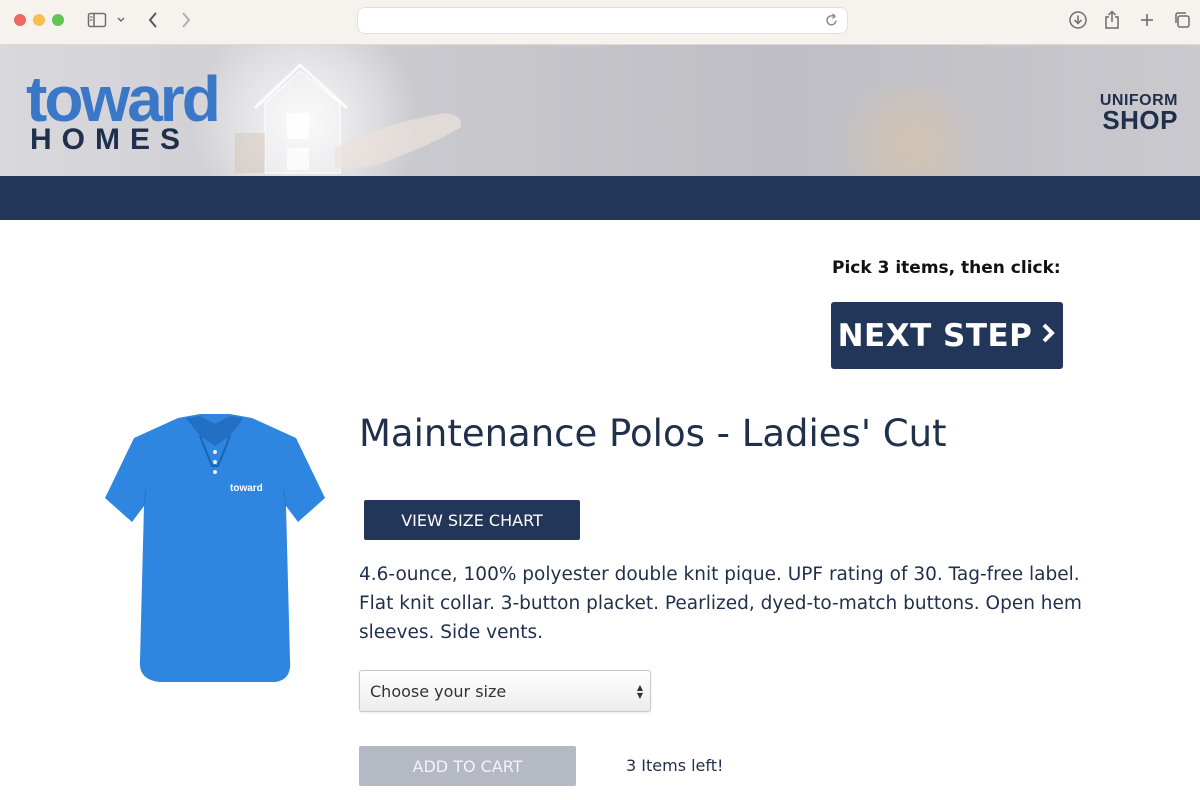 Image resolution: width=1200 pixels, height=800 pixels. What do you see at coordinates (186, 20) in the screenshot?
I see `forward-icon` at bounding box center [186, 20].